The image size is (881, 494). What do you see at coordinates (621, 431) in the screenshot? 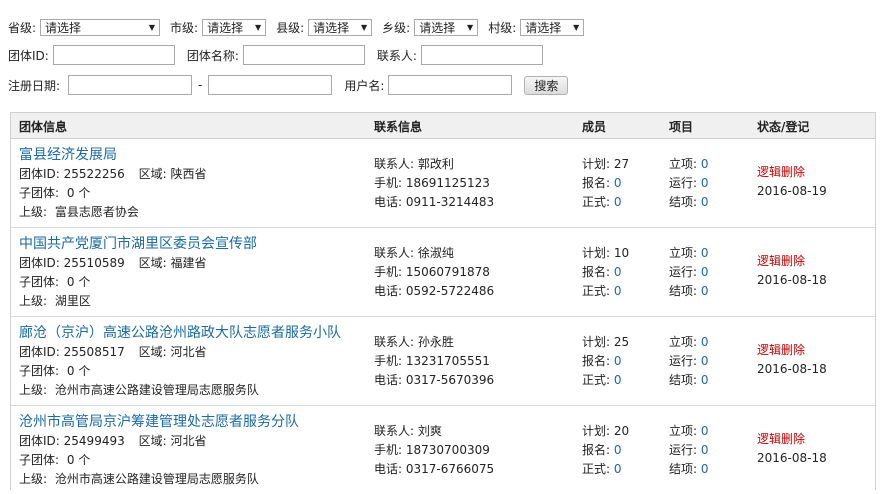
I see `plan-value: 20` at bounding box center [621, 431].